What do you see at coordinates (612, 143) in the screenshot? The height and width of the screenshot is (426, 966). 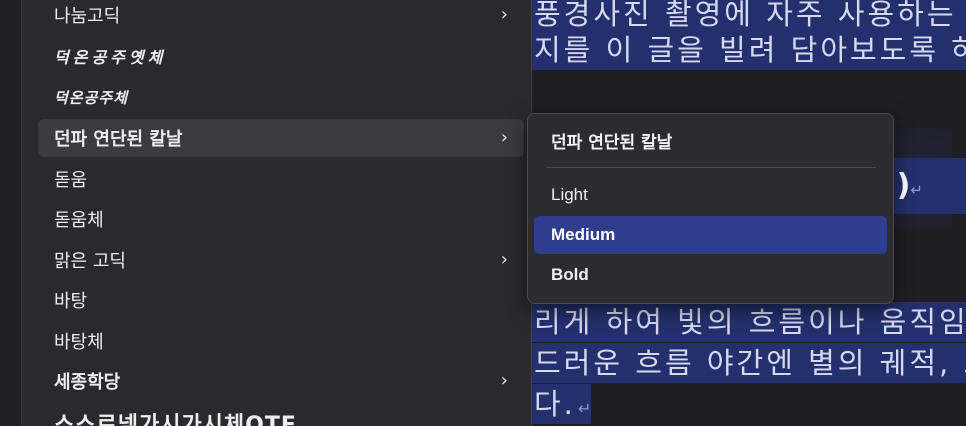 I see `submenu-title: 던파 연단된 칼날` at bounding box center [612, 143].